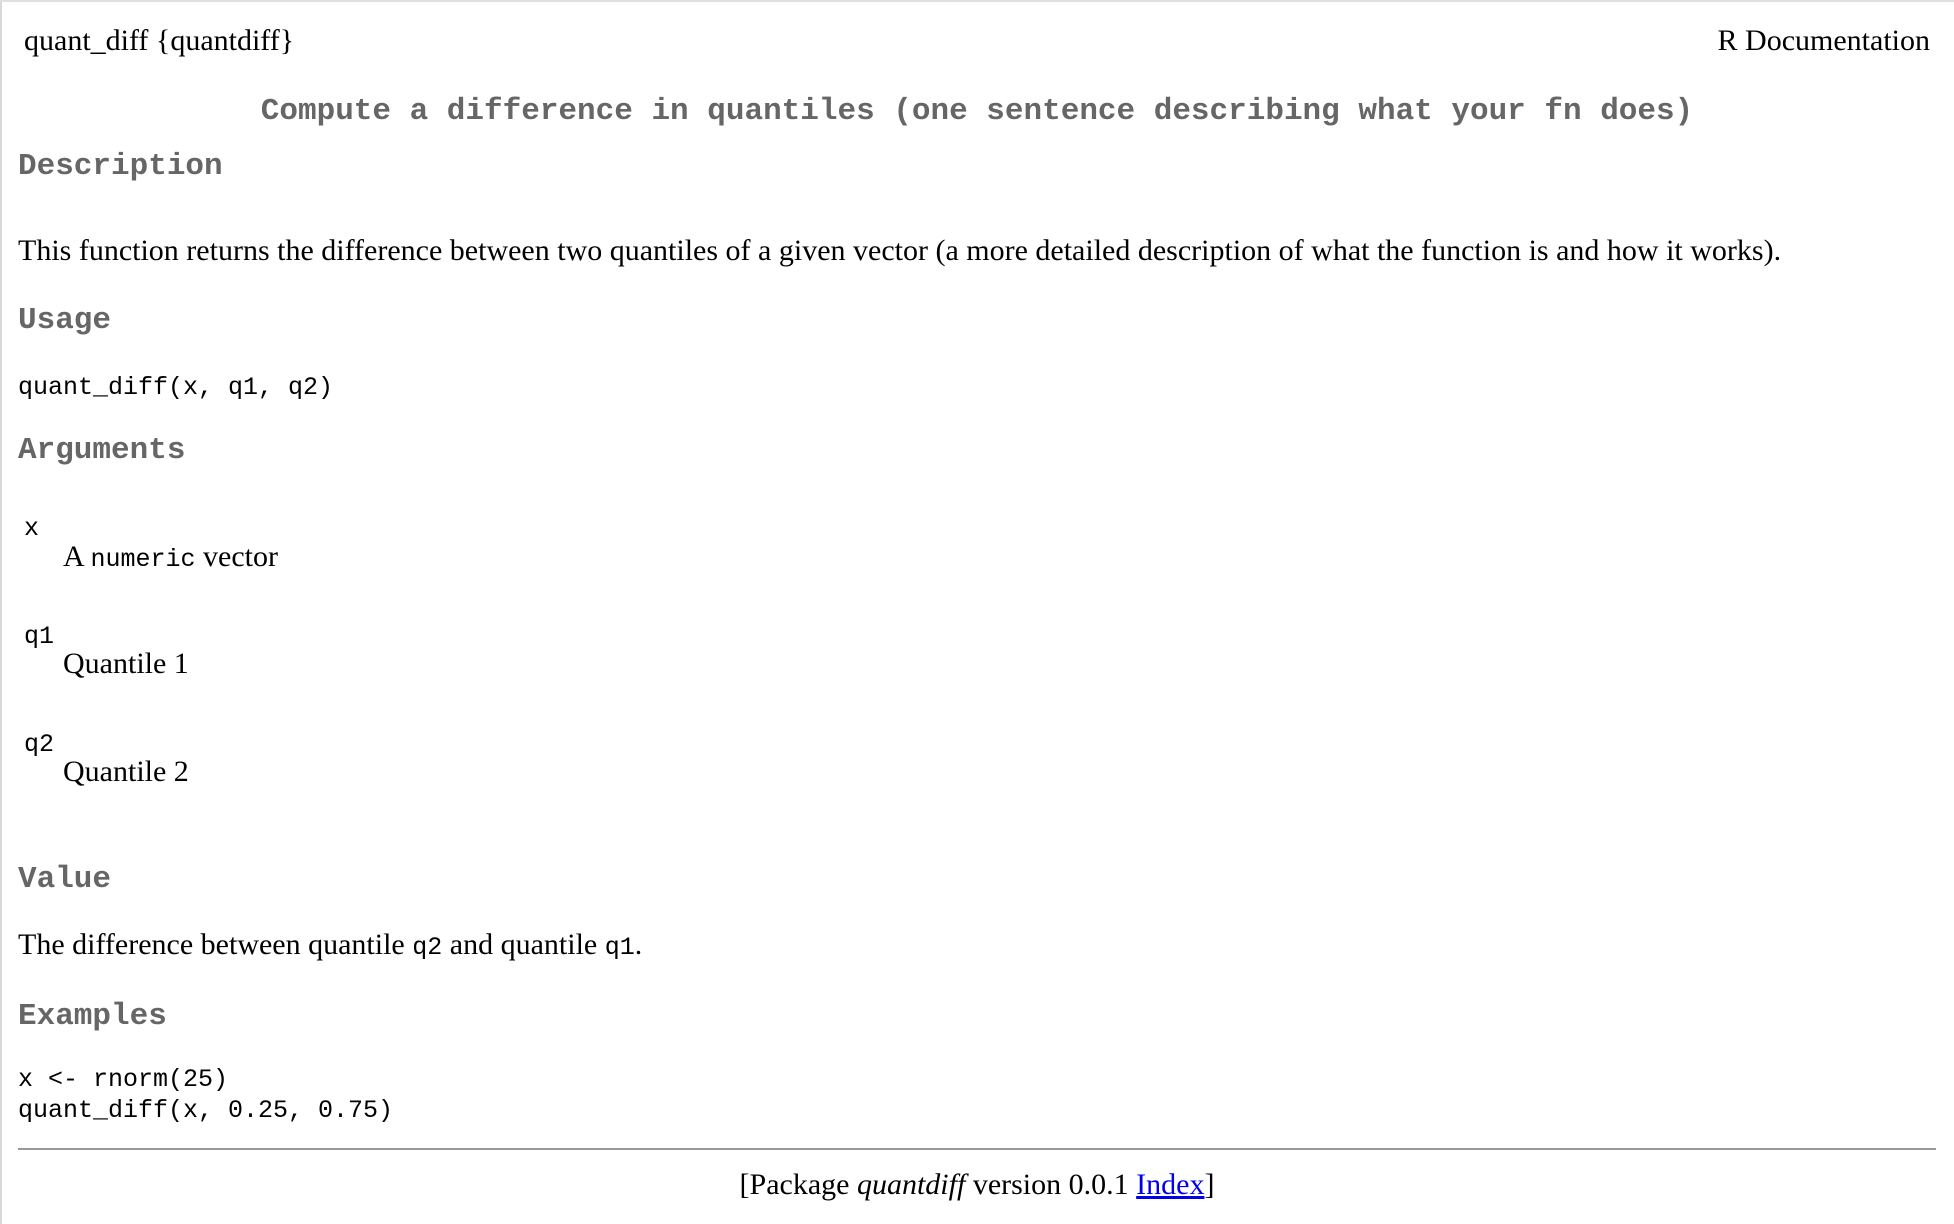 The height and width of the screenshot is (1224, 1954). Describe the element at coordinates (65, 879) in the screenshot. I see `value-heading: Value` at that location.